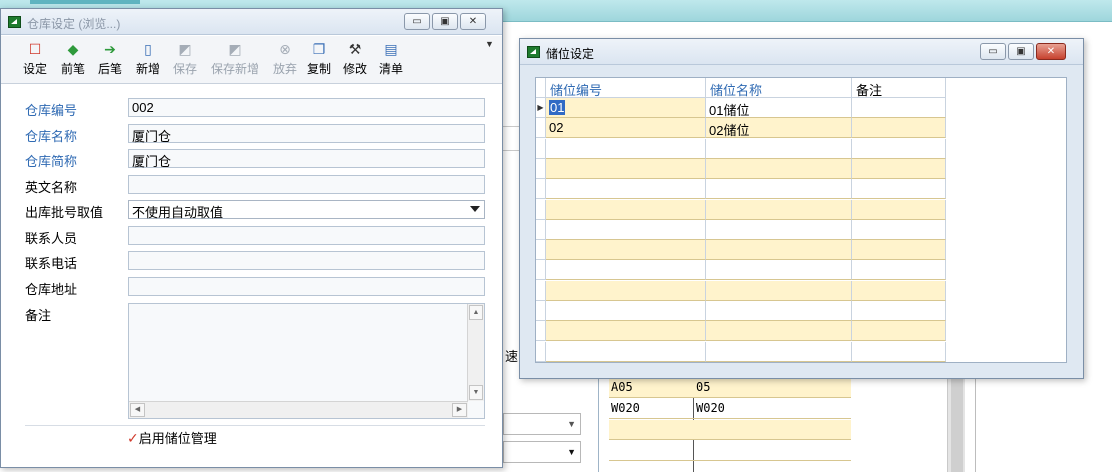  I want to click on scrollbar-thumb, so click(957, 425).